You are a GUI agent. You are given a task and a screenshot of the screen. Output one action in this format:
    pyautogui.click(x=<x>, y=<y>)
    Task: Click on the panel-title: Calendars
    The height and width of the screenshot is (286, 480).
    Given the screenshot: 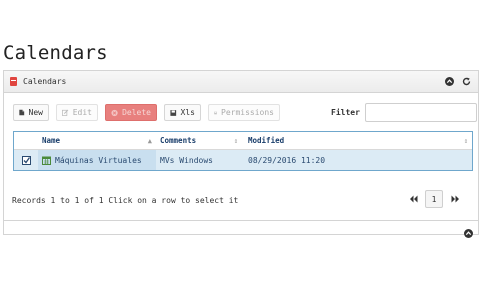 What is the action you would take?
    pyautogui.click(x=45, y=81)
    